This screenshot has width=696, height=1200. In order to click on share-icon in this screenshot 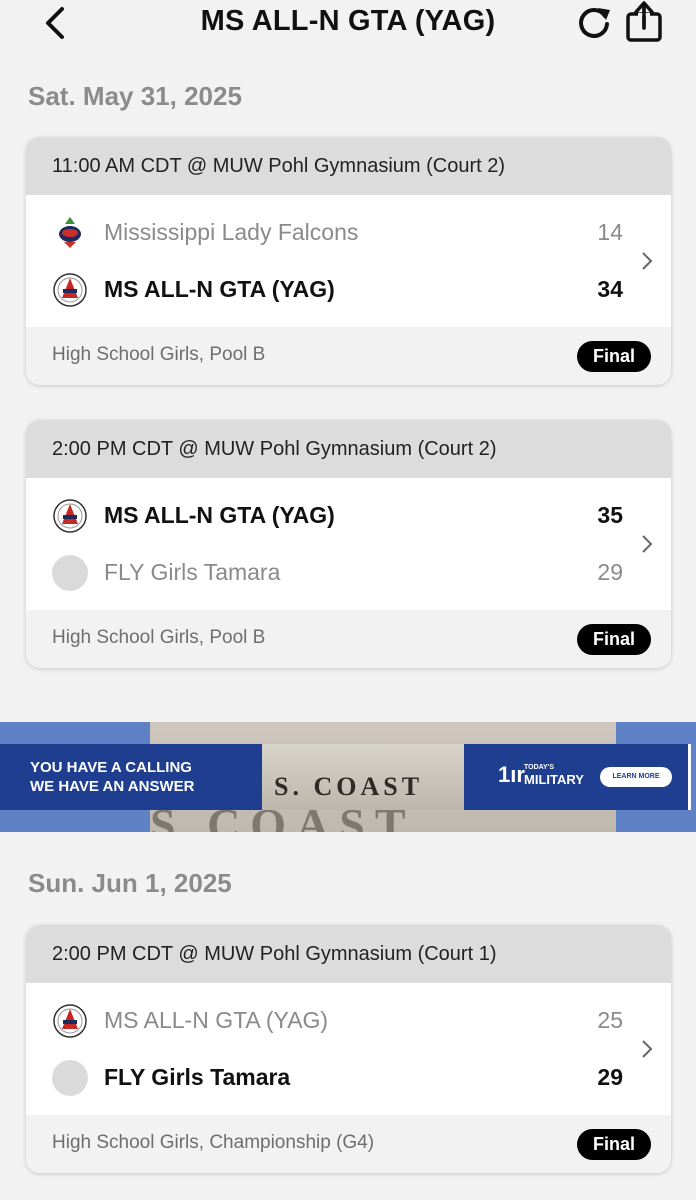, I will do `click(644, 21)`.